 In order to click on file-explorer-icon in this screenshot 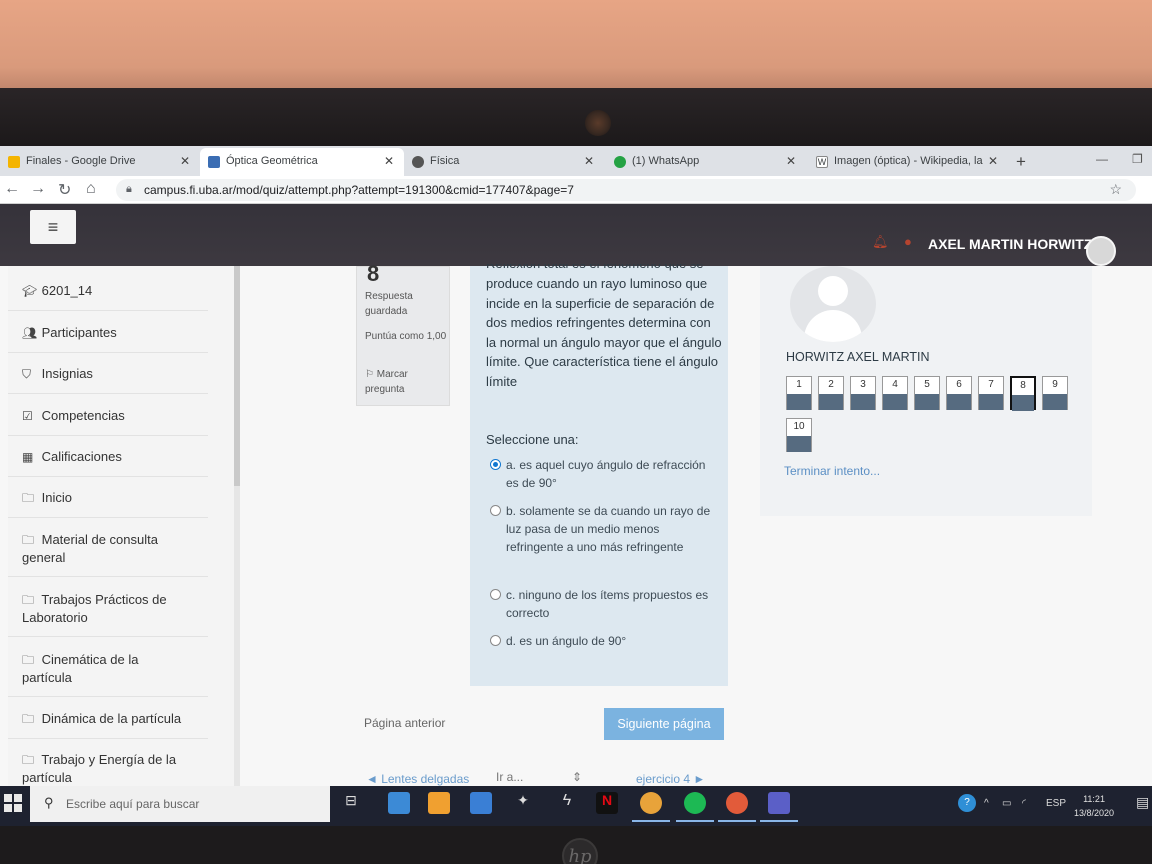, I will do `click(399, 803)`.